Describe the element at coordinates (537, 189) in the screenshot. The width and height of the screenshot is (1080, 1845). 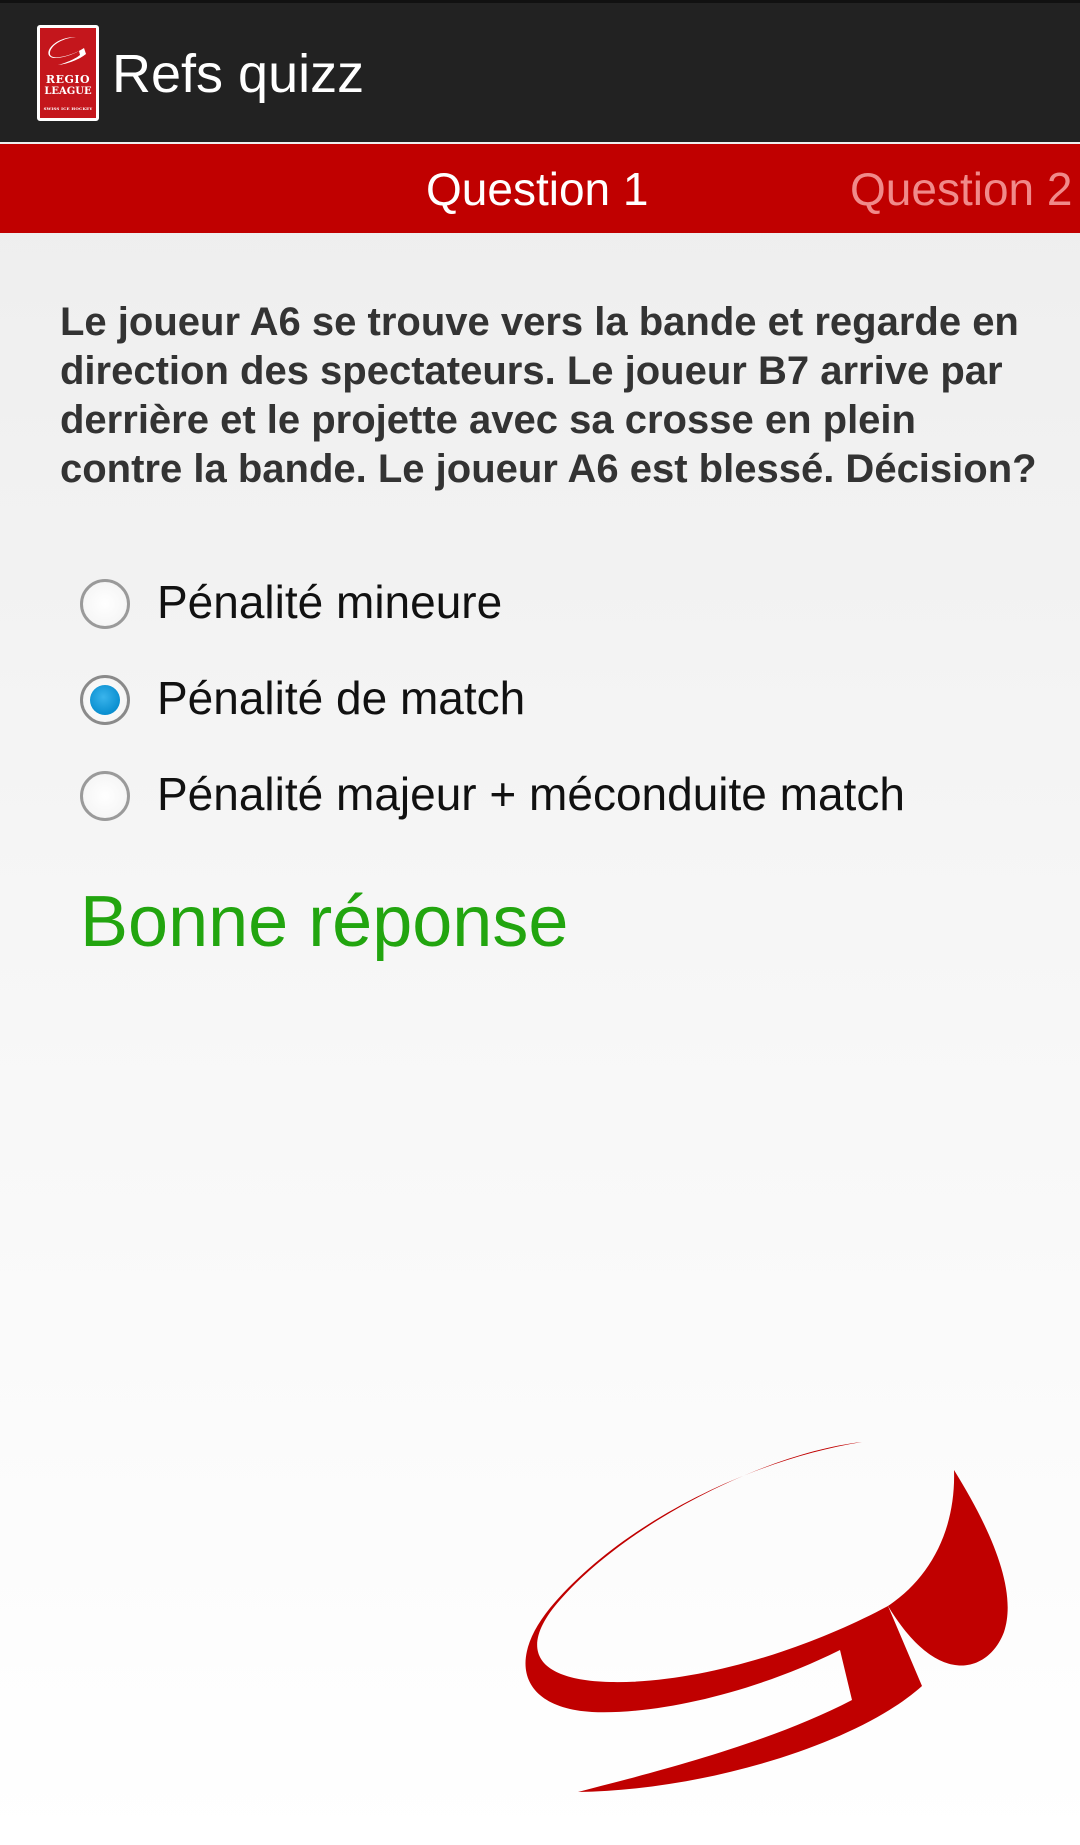
I see `tab-question-1: Question 1` at that location.